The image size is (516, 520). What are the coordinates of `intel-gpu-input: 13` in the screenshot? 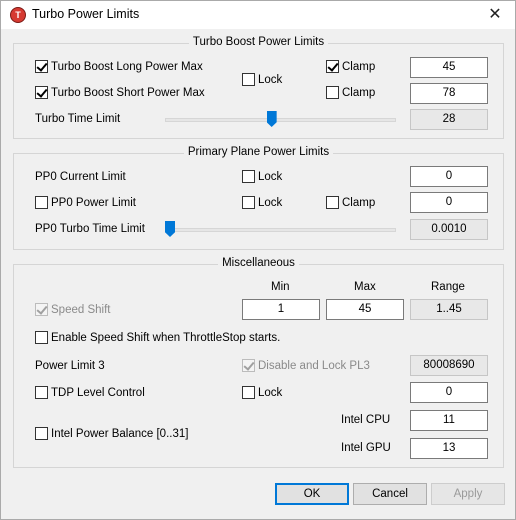 It's located at (449, 448).